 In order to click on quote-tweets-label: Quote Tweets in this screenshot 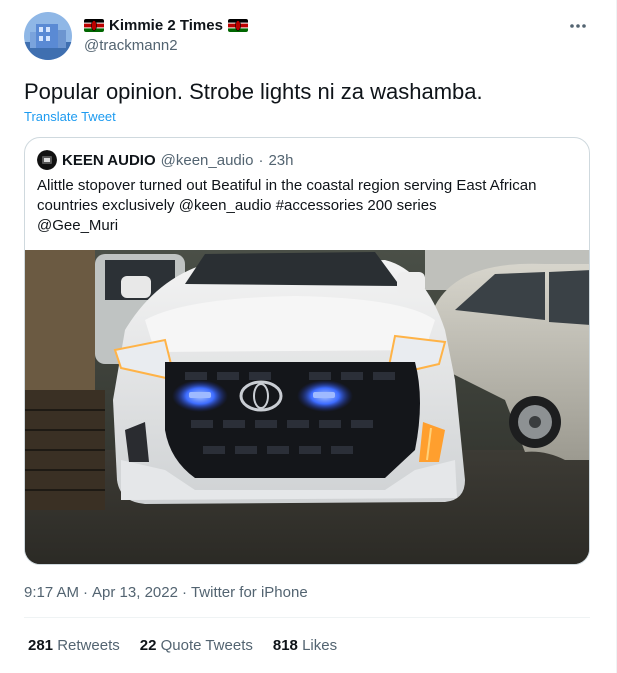, I will do `click(206, 645)`.